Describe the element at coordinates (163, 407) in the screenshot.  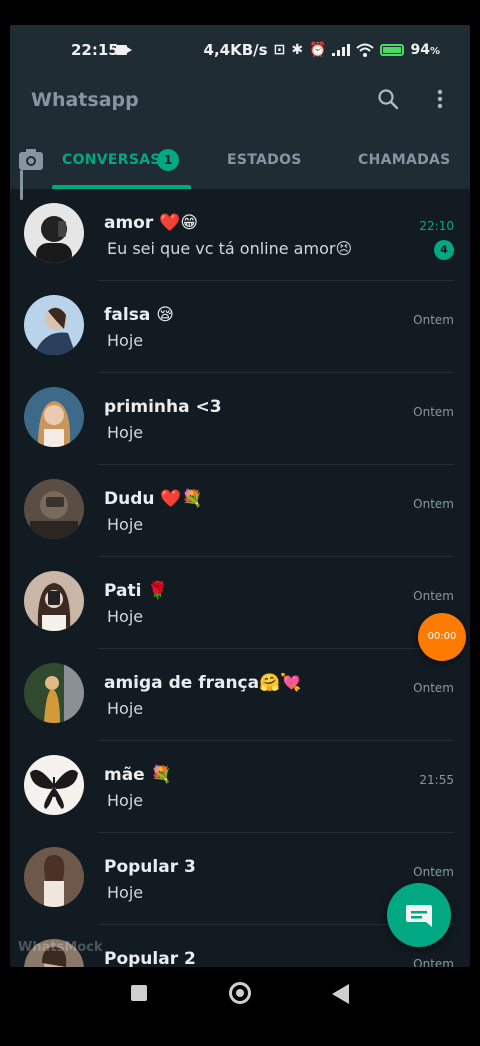
I see `chat-name: priminha <3` at that location.